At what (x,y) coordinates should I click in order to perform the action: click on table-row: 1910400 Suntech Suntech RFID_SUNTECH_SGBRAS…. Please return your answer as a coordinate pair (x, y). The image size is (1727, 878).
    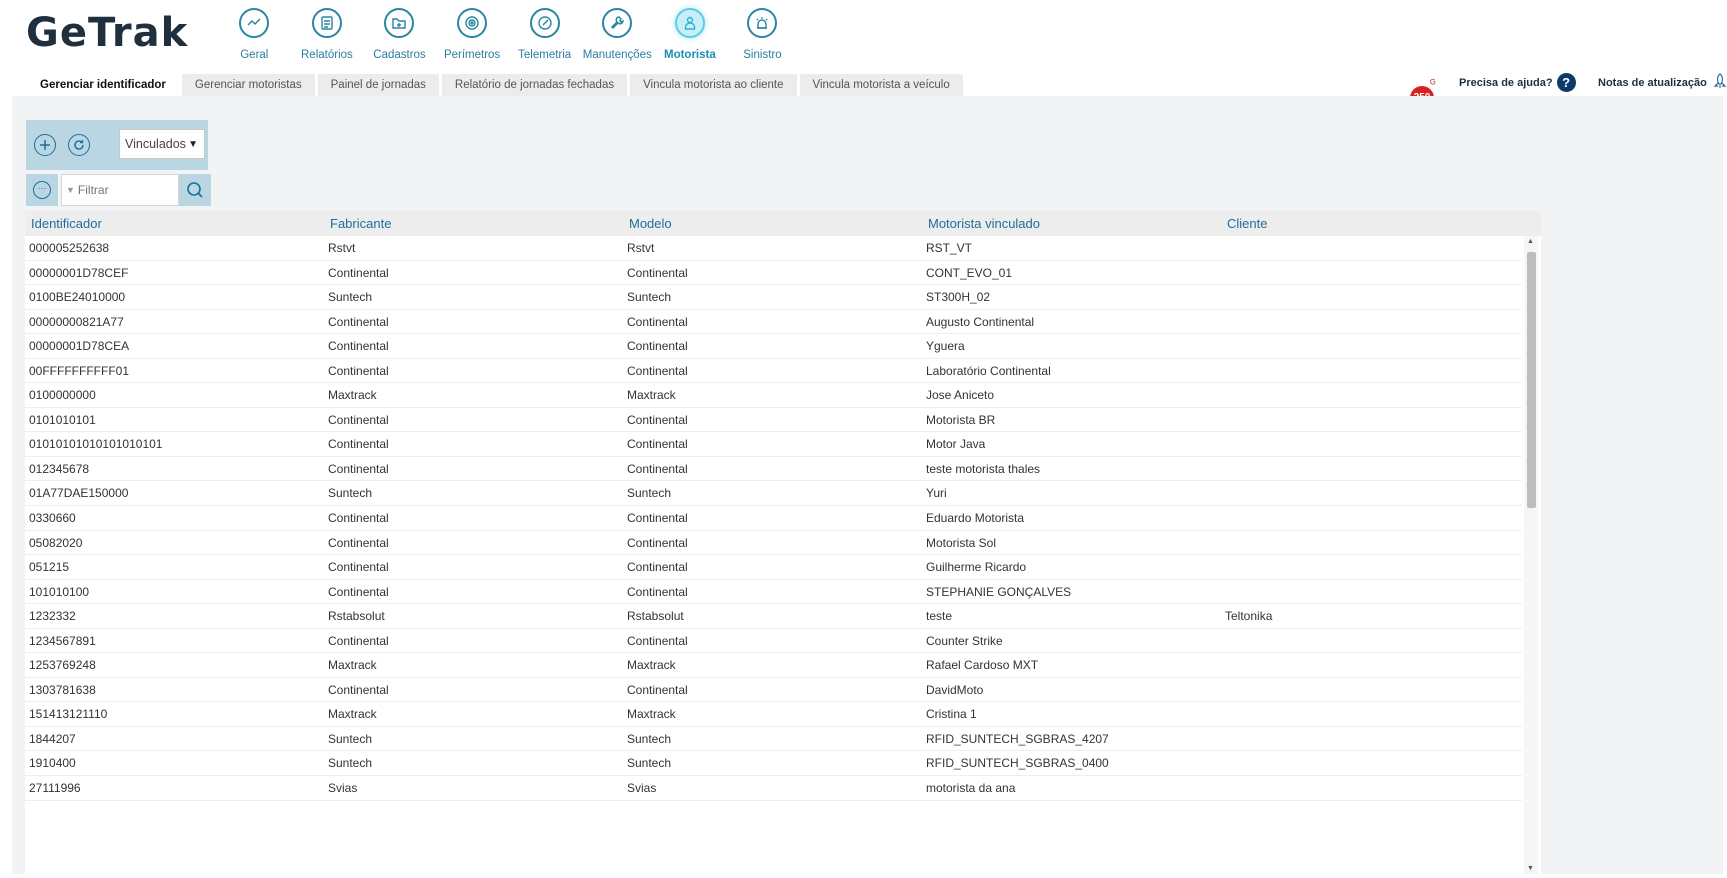
    Looking at the image, I should click on (773, 764).